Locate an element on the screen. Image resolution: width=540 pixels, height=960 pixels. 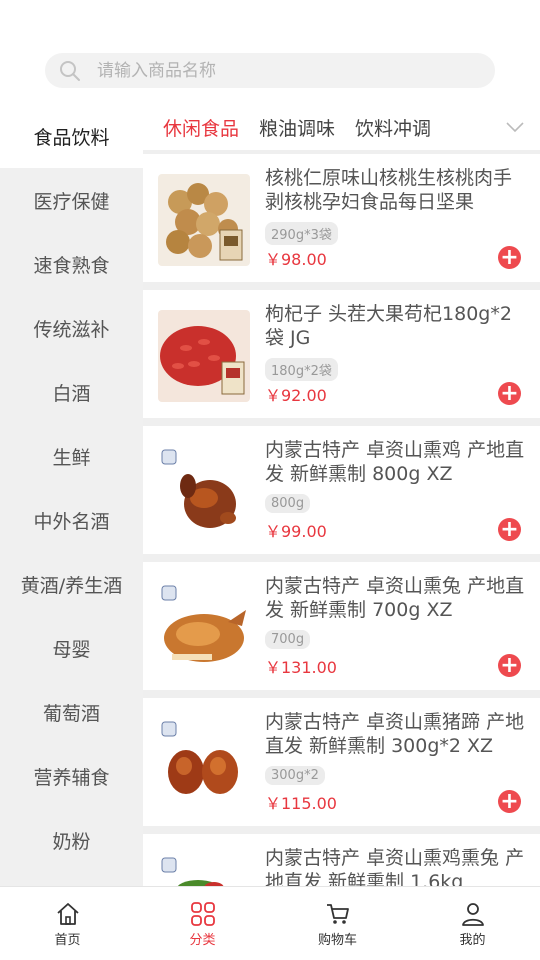
product-image-walnut is located at coordinates (204, 220).